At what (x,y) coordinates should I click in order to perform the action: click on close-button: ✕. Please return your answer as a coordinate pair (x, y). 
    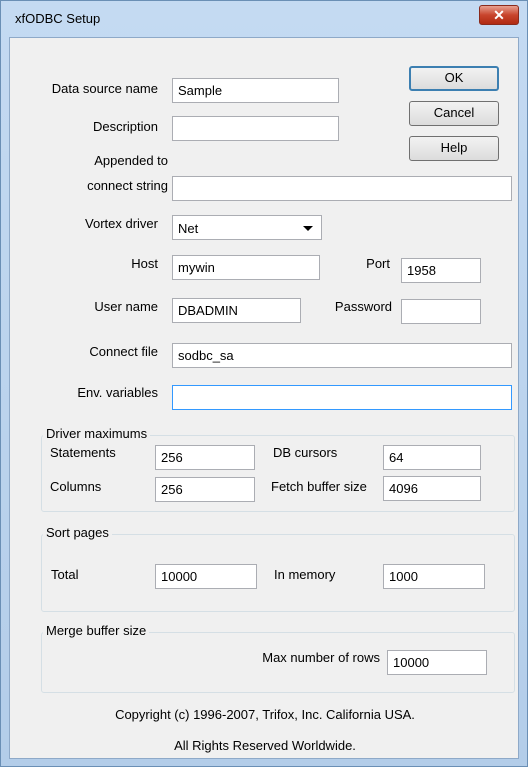
    Looking at the image, I should click on (499, 15).